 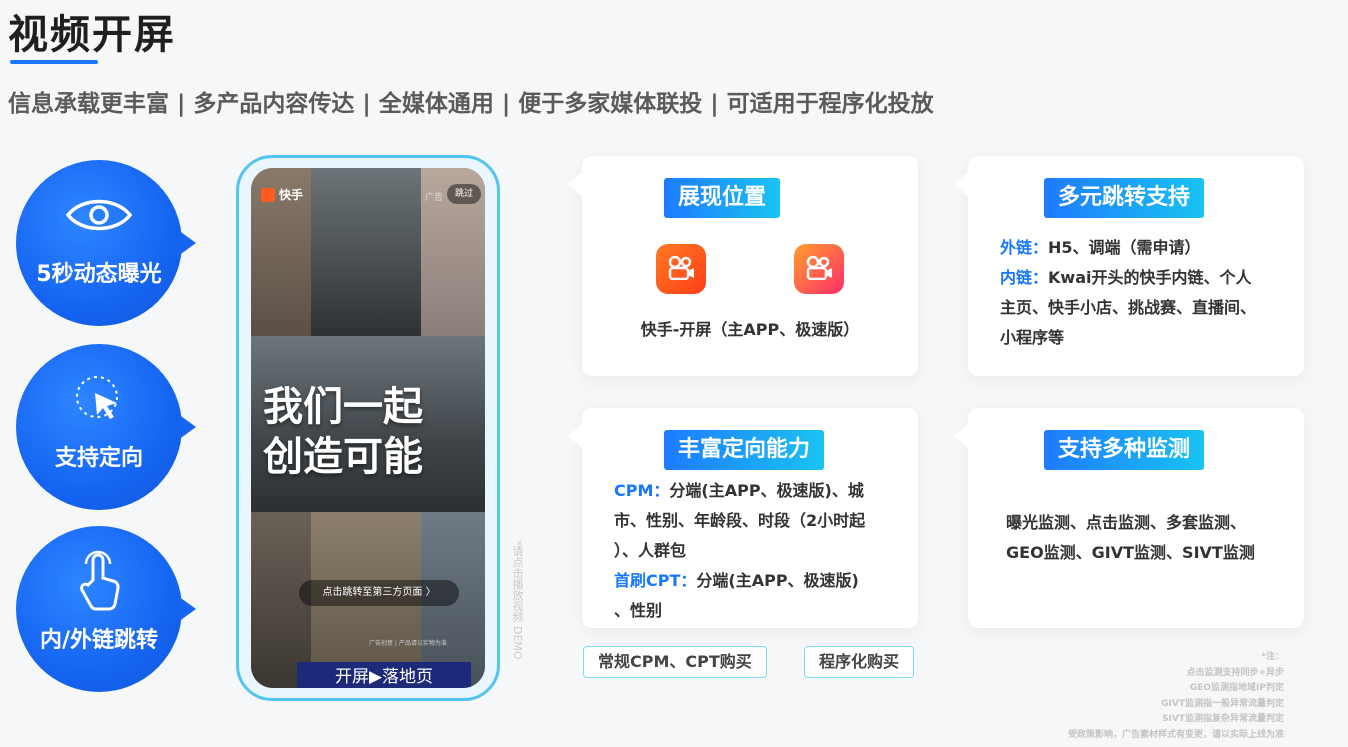 What do you see at coordinates (517, 600) in the screenshot?
I see `video-demo-note: *请点击播放视频 DEMO` at bounding box center [517, 600].